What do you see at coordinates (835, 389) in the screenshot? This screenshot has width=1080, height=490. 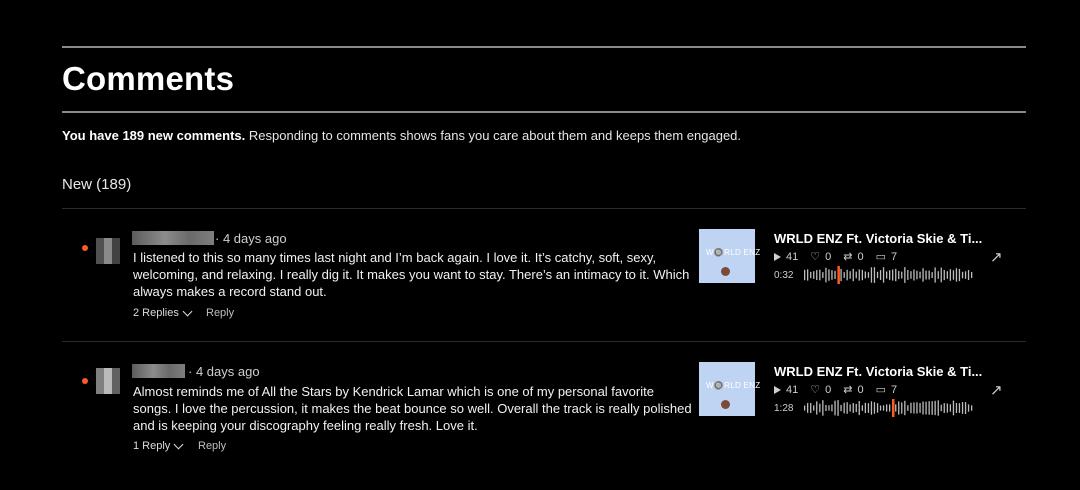 I see `track-stats: 41 ♡ 0 ⇄ 0 ▭ 7` at bounding box center [835, 389].